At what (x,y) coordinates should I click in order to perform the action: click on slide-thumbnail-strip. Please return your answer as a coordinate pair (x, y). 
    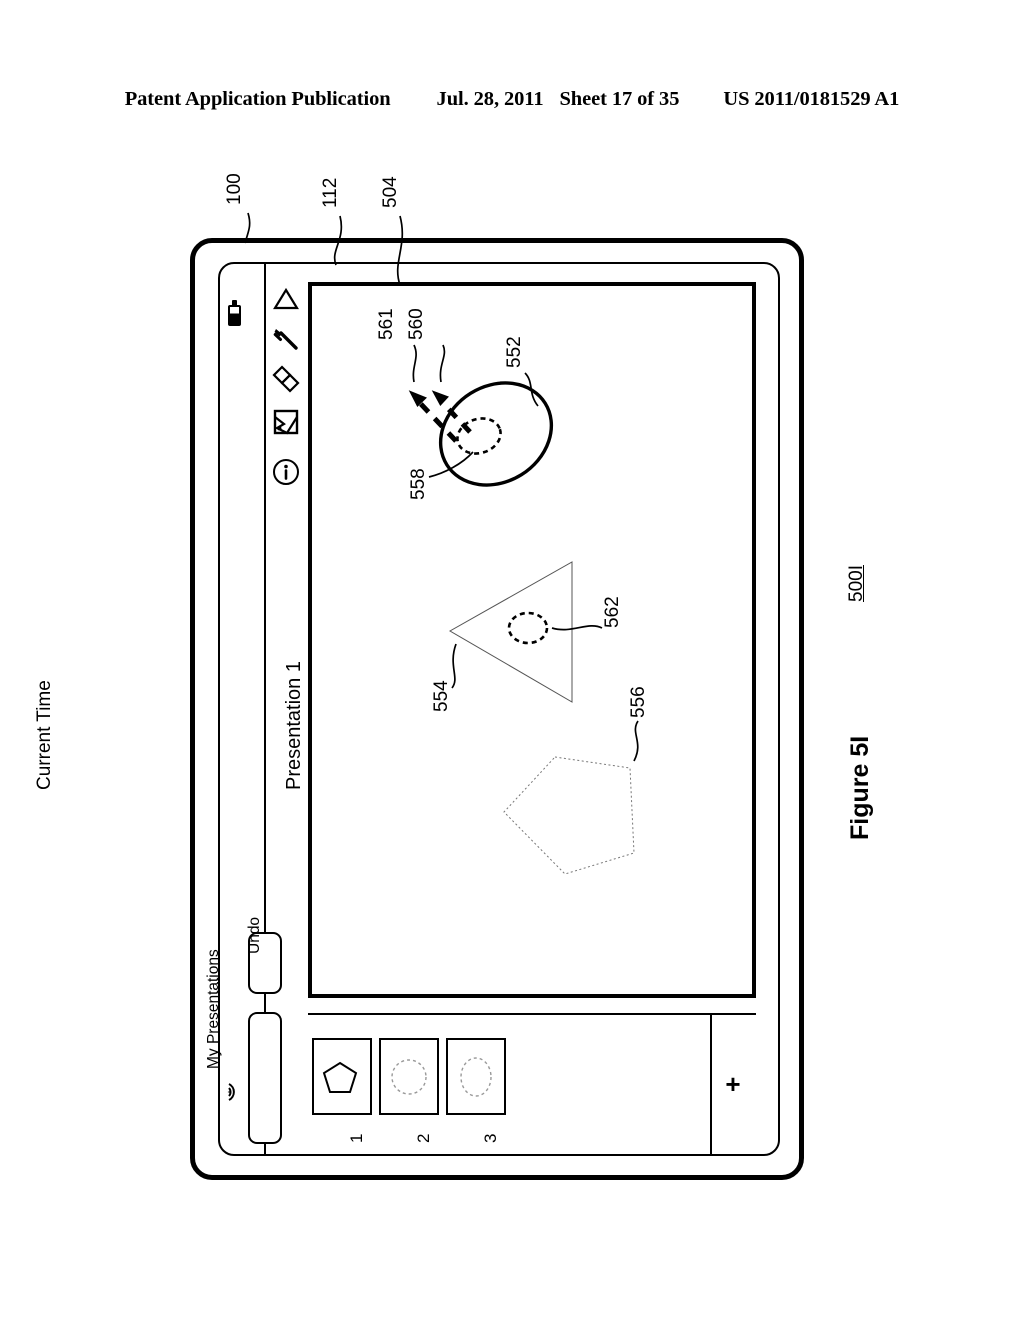
    Looking at the image, I should click on (532, 1084).